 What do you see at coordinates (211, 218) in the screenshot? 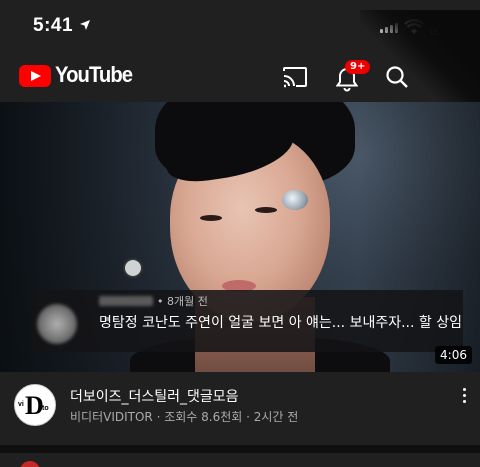
I see `thumbnail-eye-left` at bounding box center [211, 218].